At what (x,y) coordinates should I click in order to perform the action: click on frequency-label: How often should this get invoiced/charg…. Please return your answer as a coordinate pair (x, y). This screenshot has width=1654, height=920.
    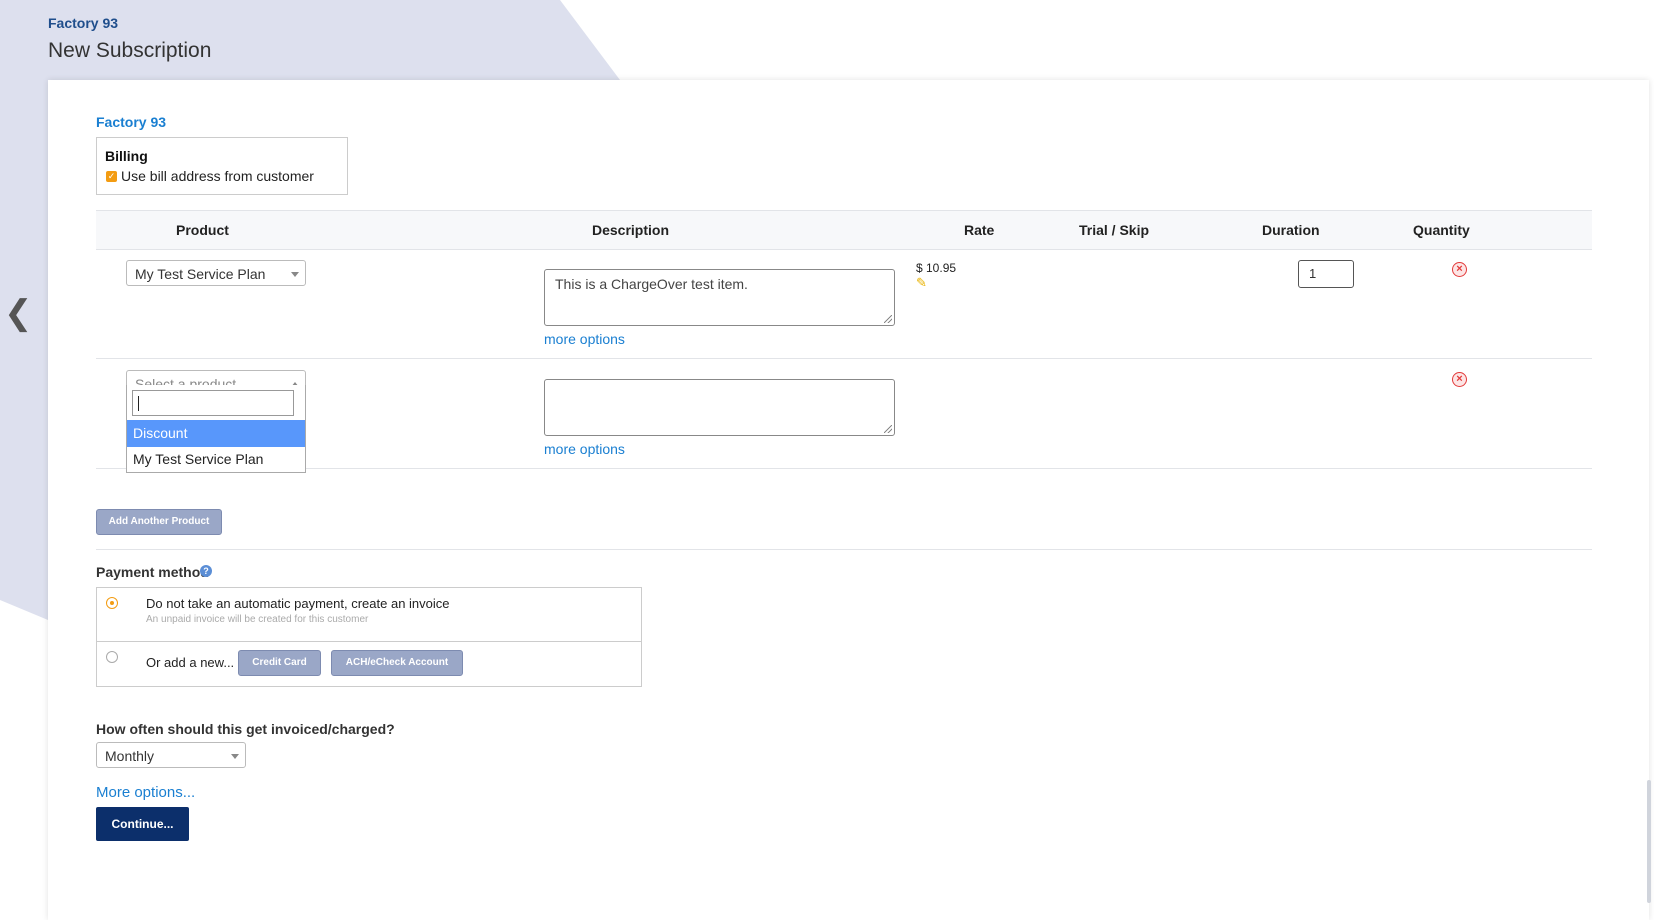
    Looking at the image, I should click on (245, 729).